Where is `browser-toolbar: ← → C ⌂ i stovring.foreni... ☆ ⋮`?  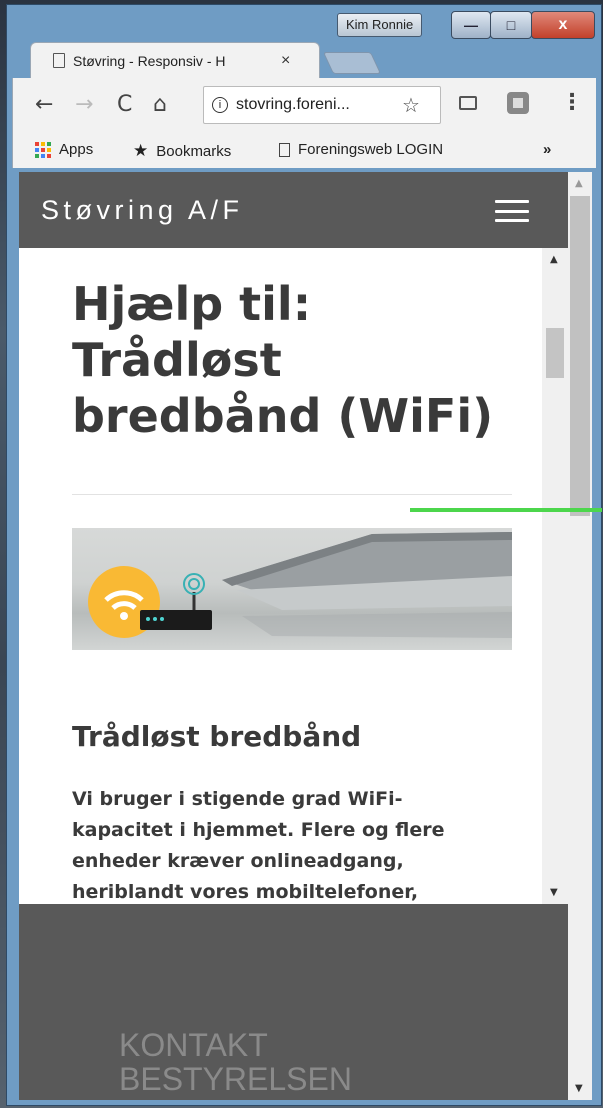 browser-toolbar: ← → C ⌂ i stovring.foreni... ☆ ⋮ is located at coordinates (304, 108).